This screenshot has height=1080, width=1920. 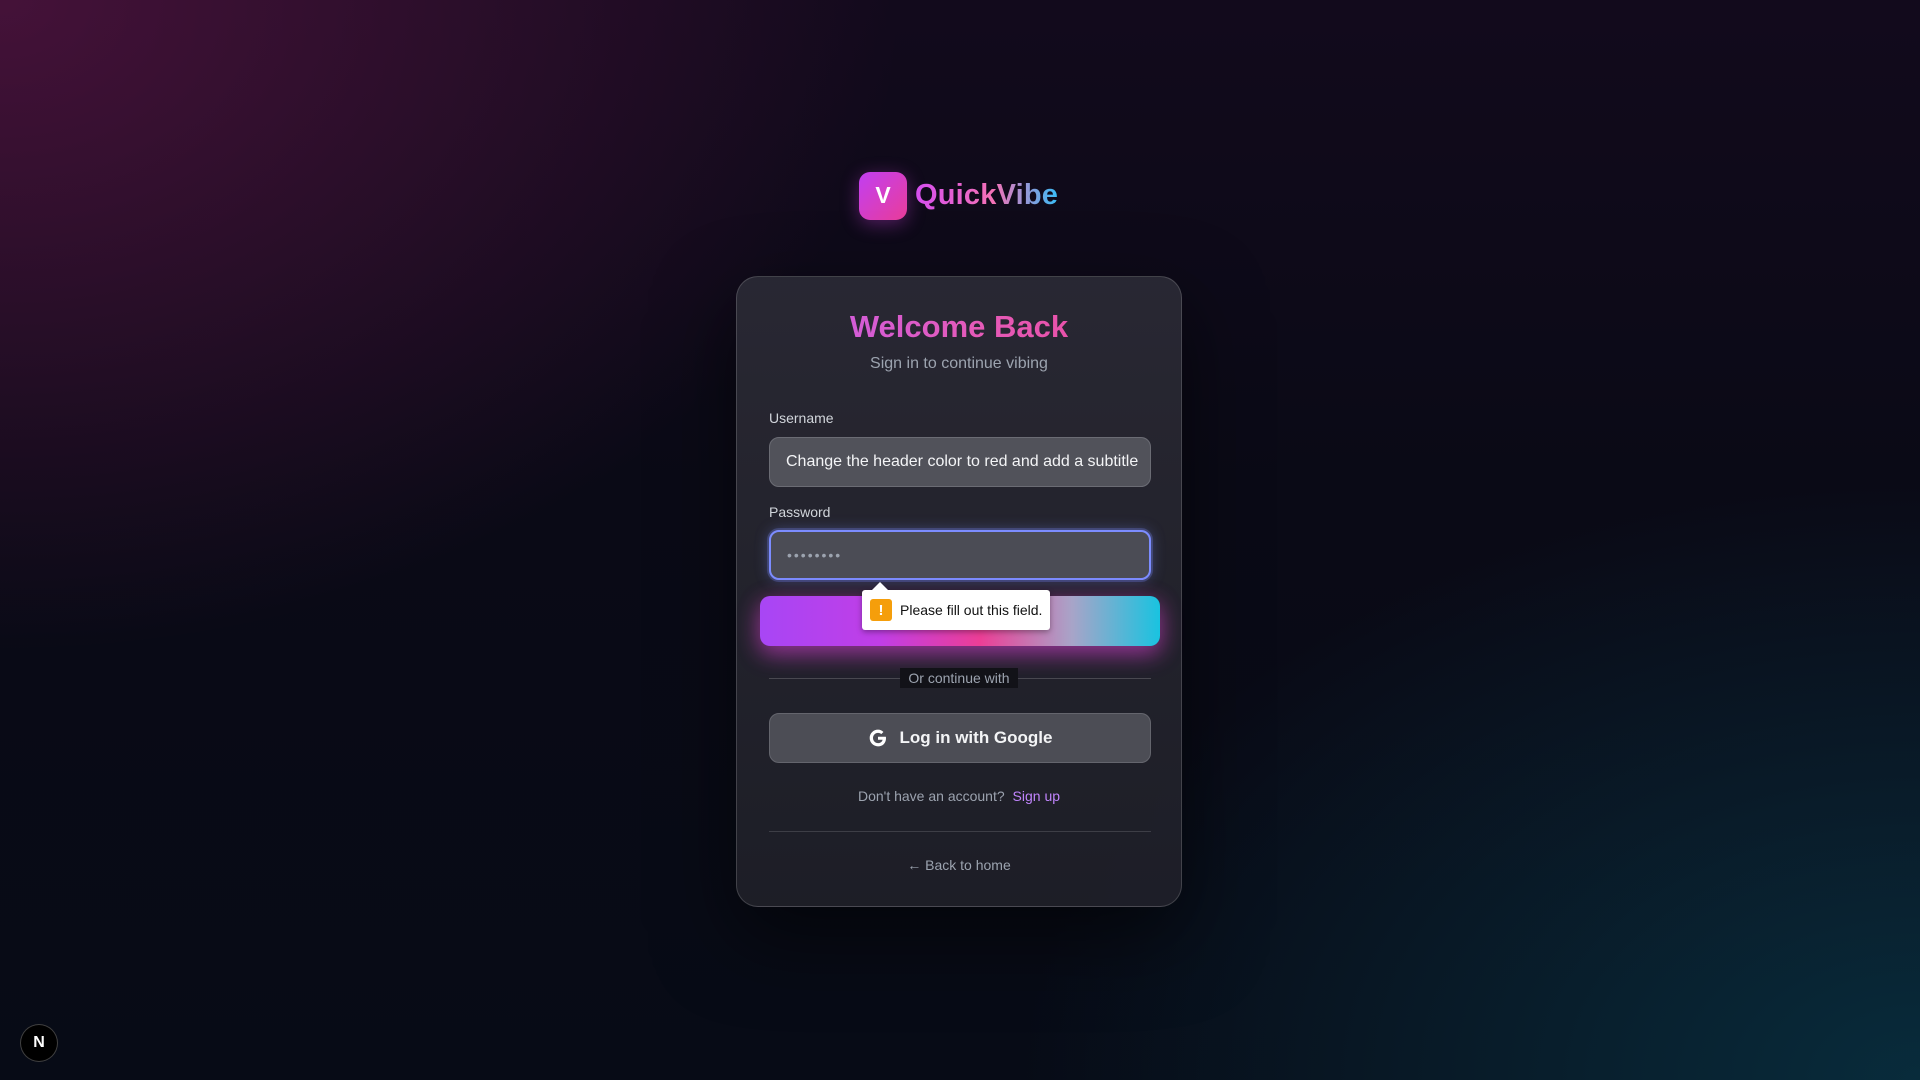 I want to click on divider-label: Or continue with, so click(x=959, y=678).